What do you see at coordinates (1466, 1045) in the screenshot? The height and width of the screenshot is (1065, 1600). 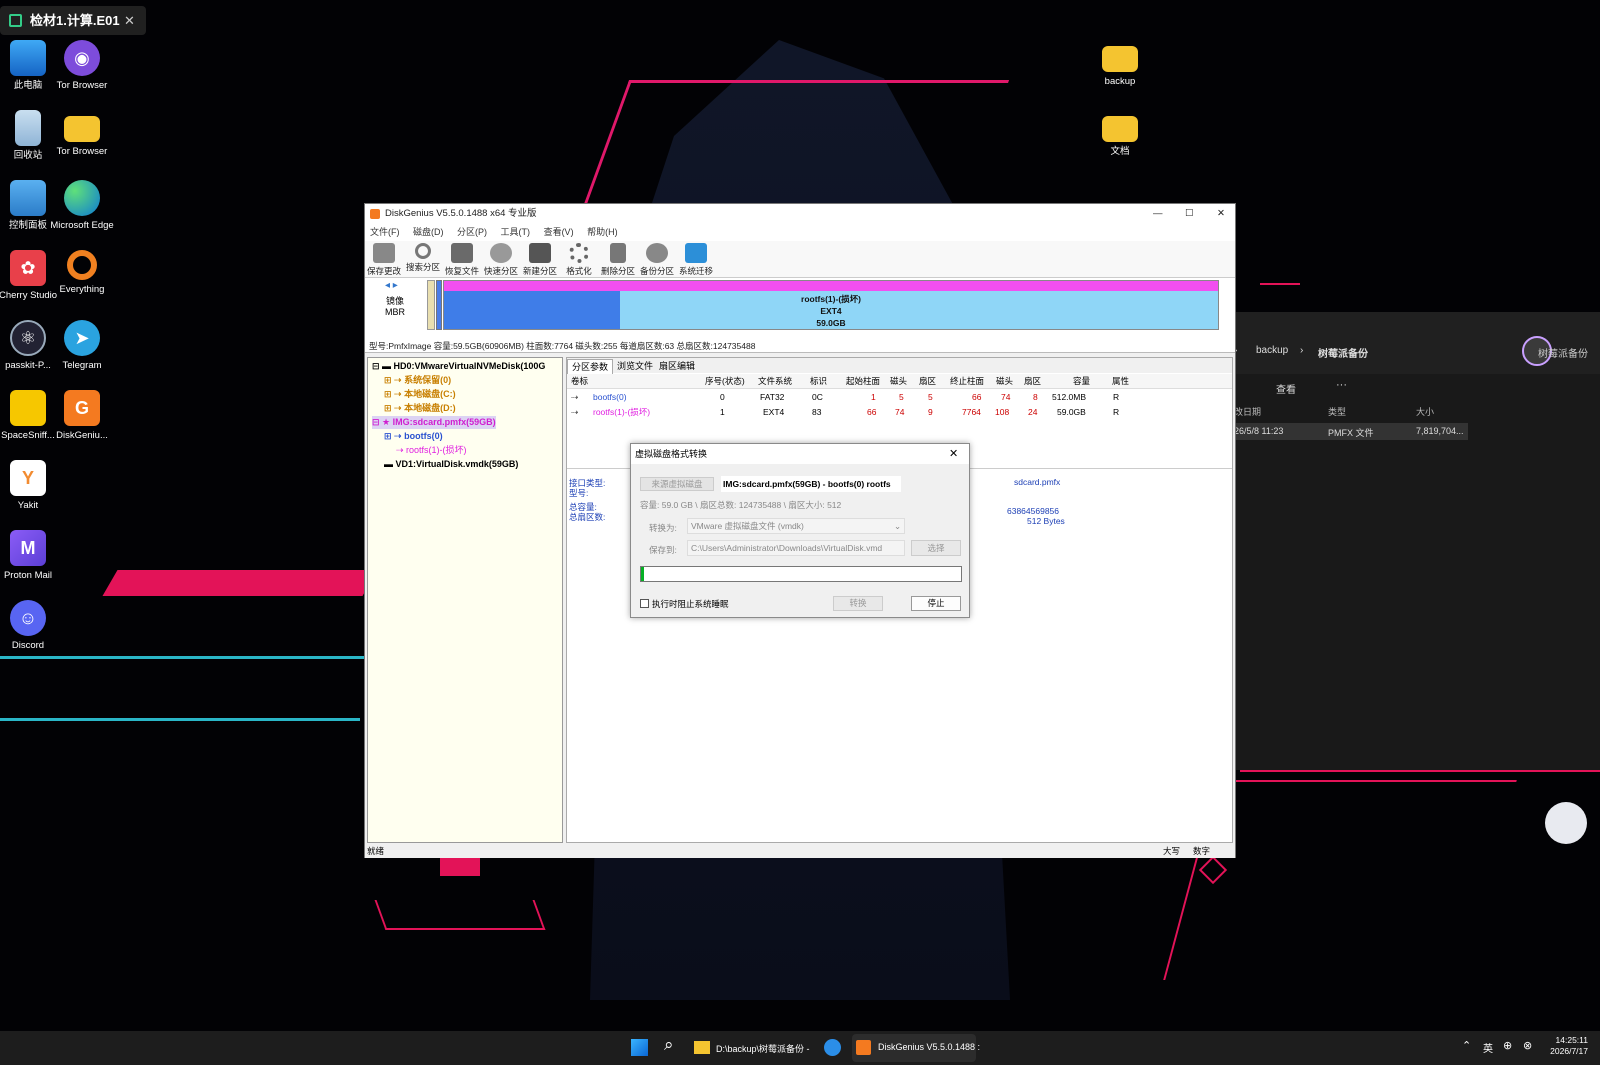 I see `chevron-up-icon: ⌃` at bounding box center [1466, 1045].